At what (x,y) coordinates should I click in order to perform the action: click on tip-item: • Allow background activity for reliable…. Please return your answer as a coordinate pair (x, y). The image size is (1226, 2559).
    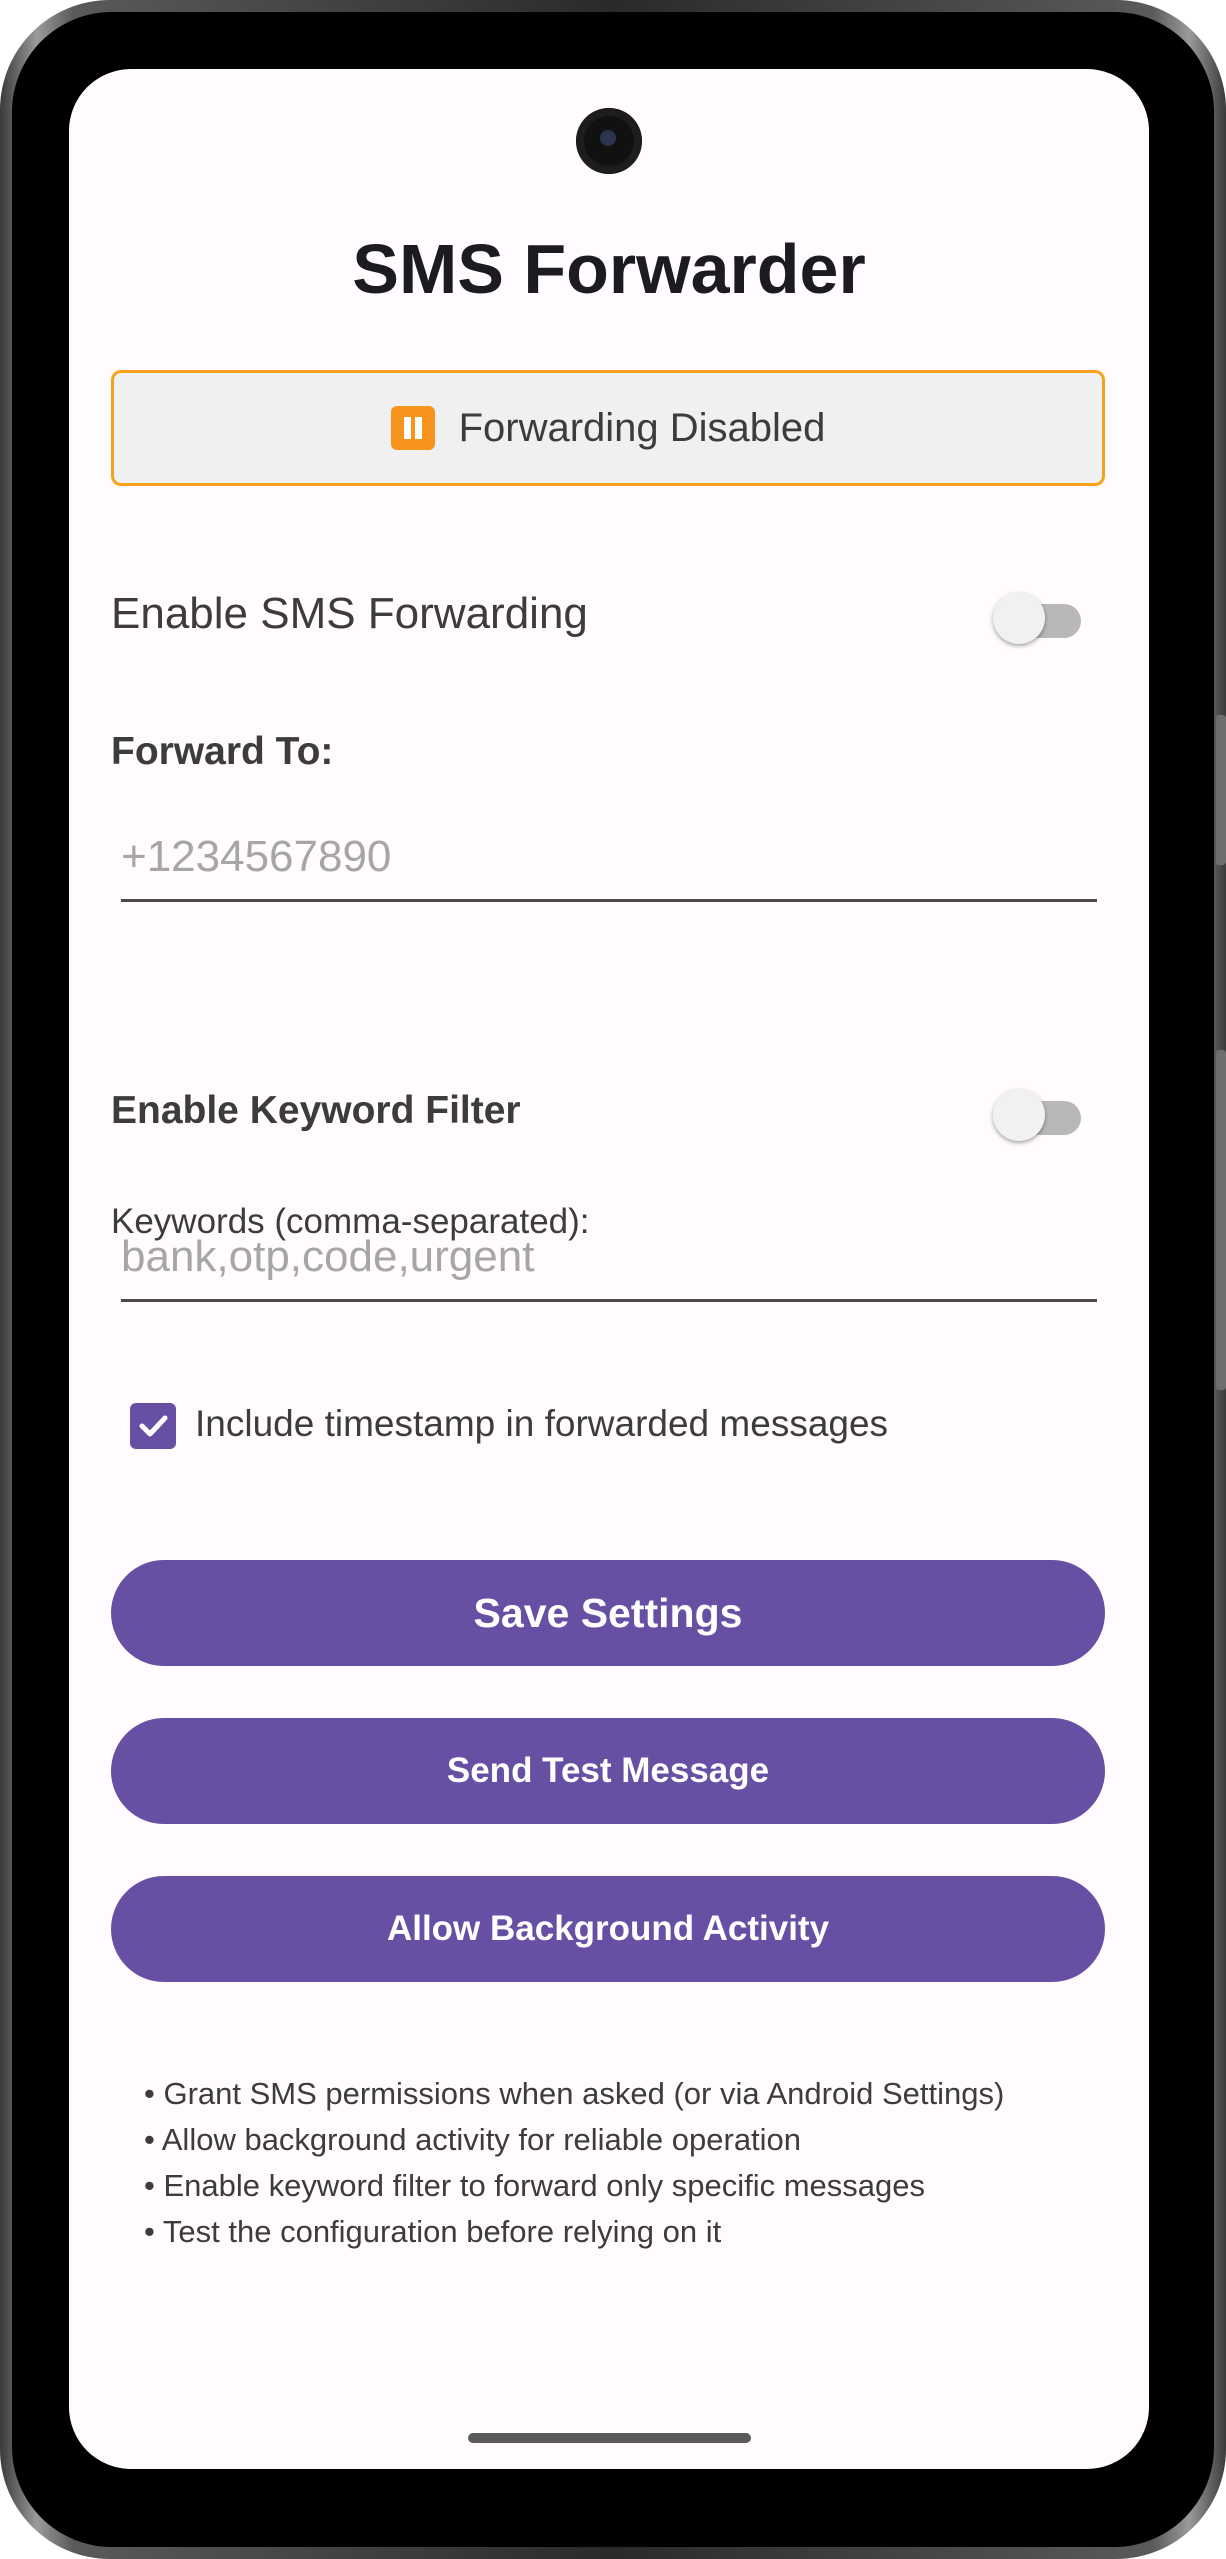
    Looking at the image, I should click on (473, 2139).